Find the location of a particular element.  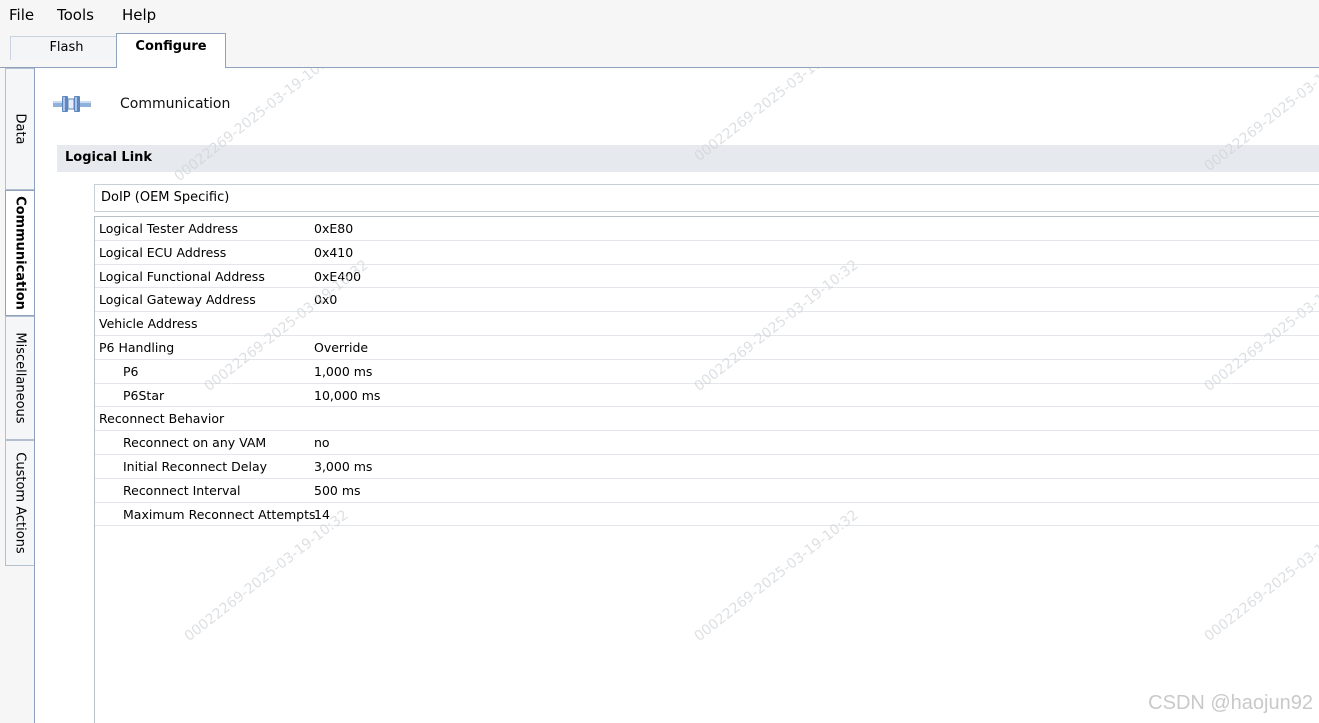

property-value: Override is located at coordinates (341, 347).